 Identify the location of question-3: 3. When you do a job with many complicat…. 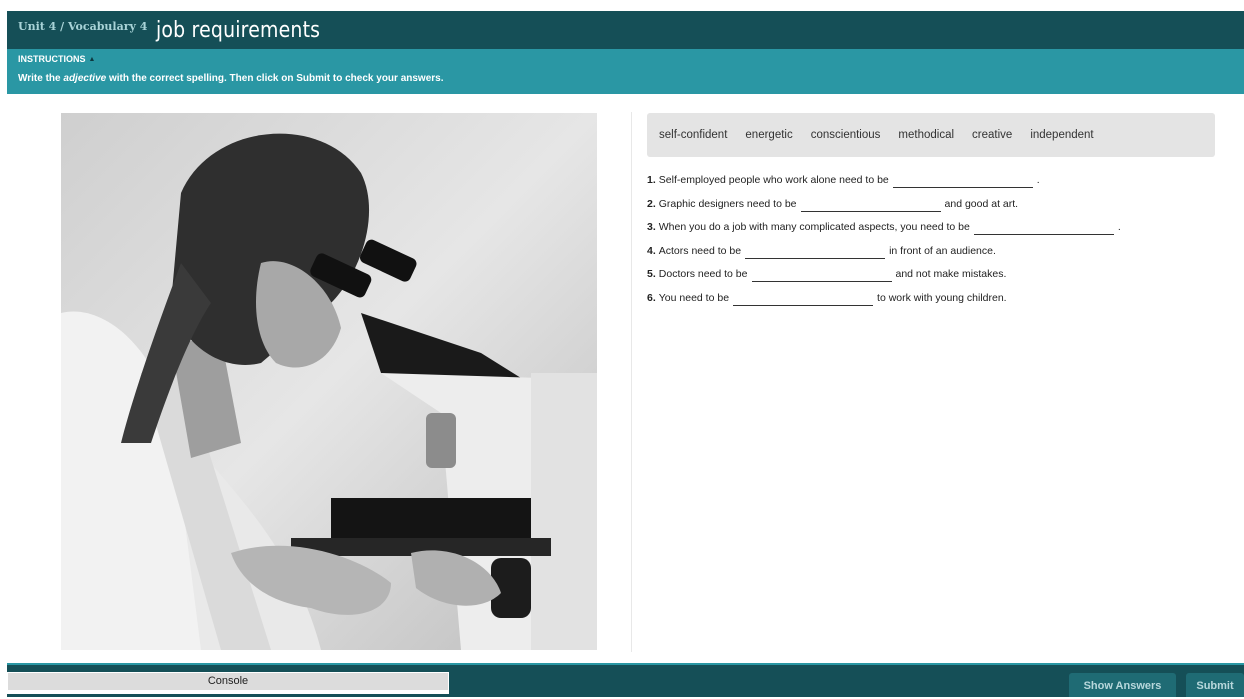
(884, 227).